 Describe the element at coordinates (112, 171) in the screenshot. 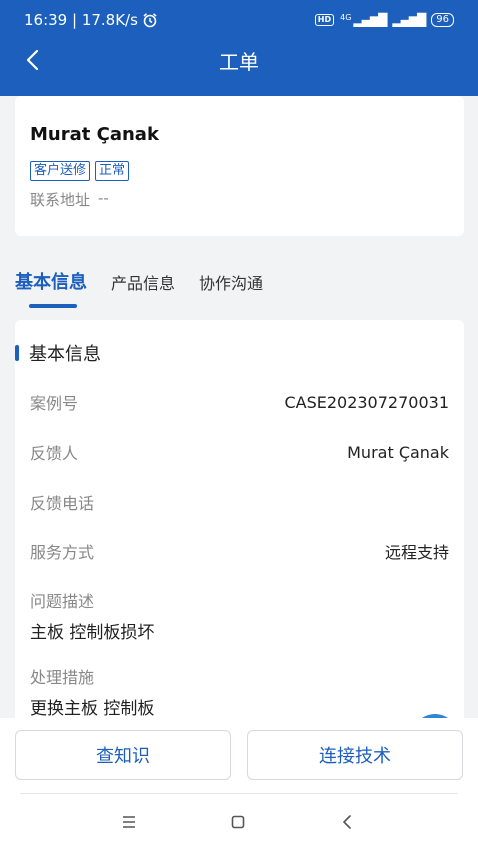

I see `tag-status: 正常` at that location.